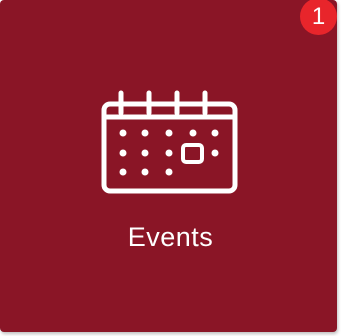 The height and width of the screenshot is (336, 341). I want to click on calendar-icon, so click(169, 142).